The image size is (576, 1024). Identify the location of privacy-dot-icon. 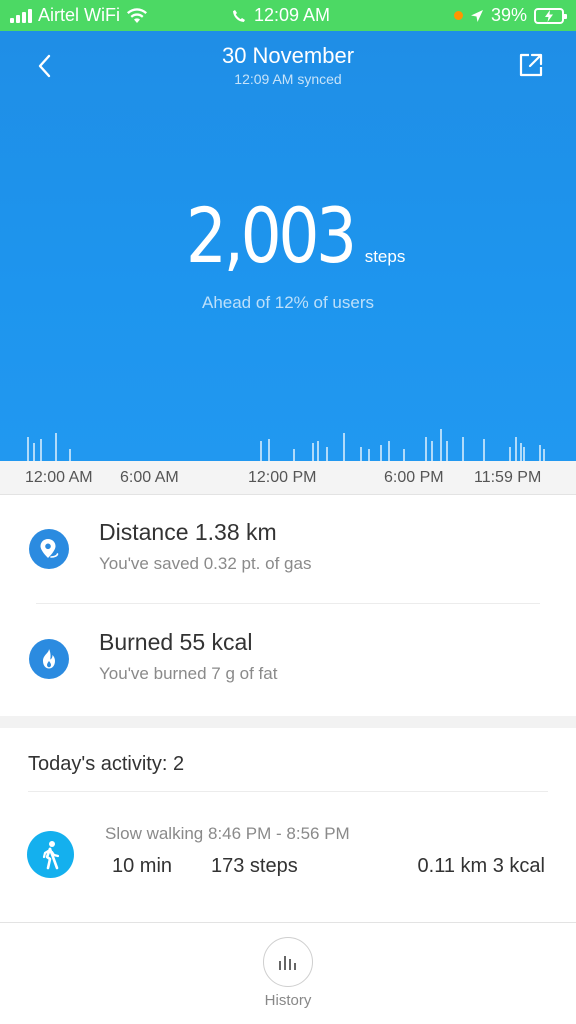
(458, 15).